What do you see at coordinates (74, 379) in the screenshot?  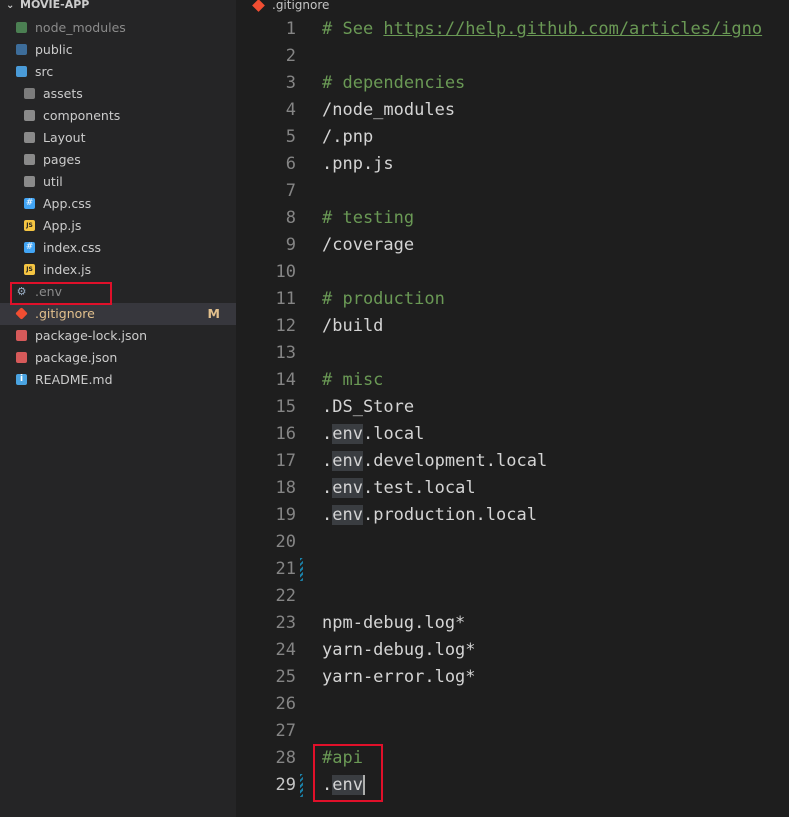 I see `tree-item-label: README.md` at bounding box center [74, 379].